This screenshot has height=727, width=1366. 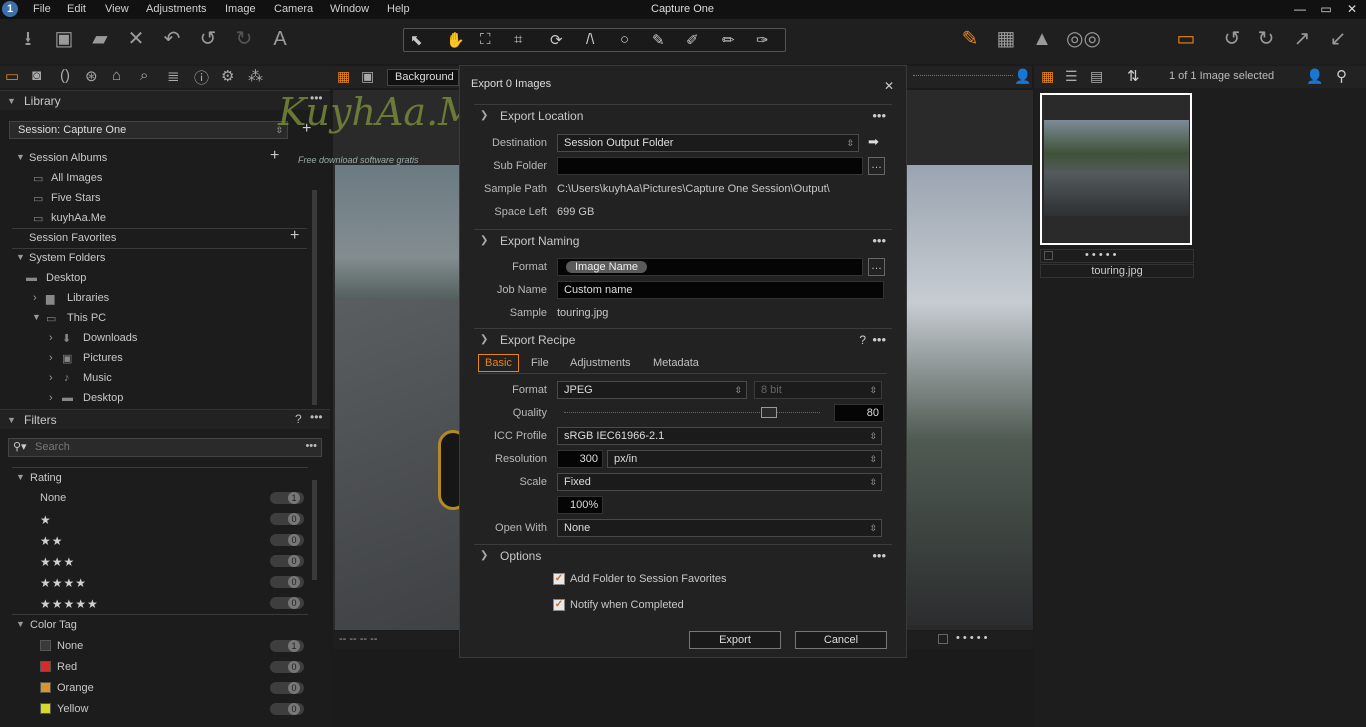 What do you see at coordinates (683, 555) in the screenshot?
I see `options-header: ❯ Options •••` at bounding box center [683, 555].